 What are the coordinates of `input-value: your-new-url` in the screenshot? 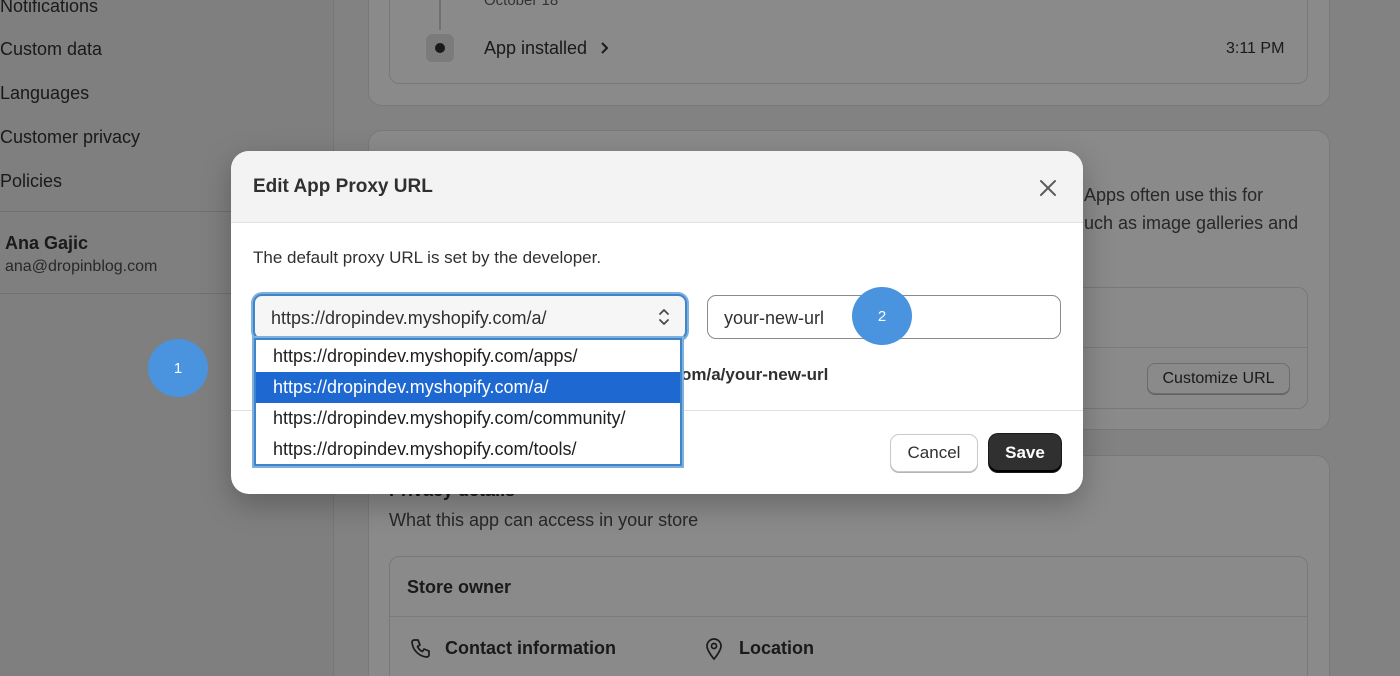 It's located at (774, 318).